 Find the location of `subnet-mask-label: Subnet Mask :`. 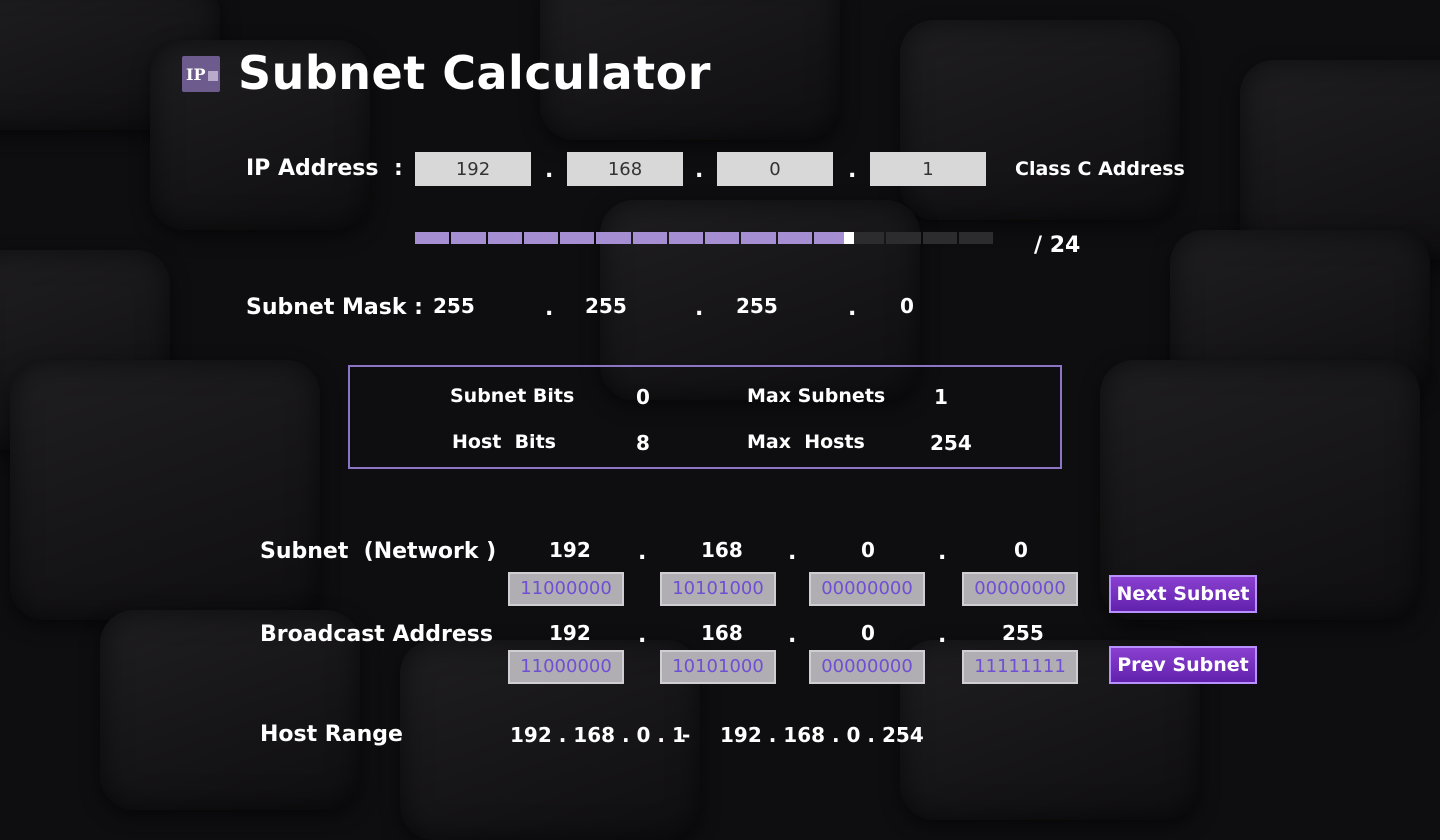

subnet-mask-label: Subnet Mask : is located at coordinates (334, 307).